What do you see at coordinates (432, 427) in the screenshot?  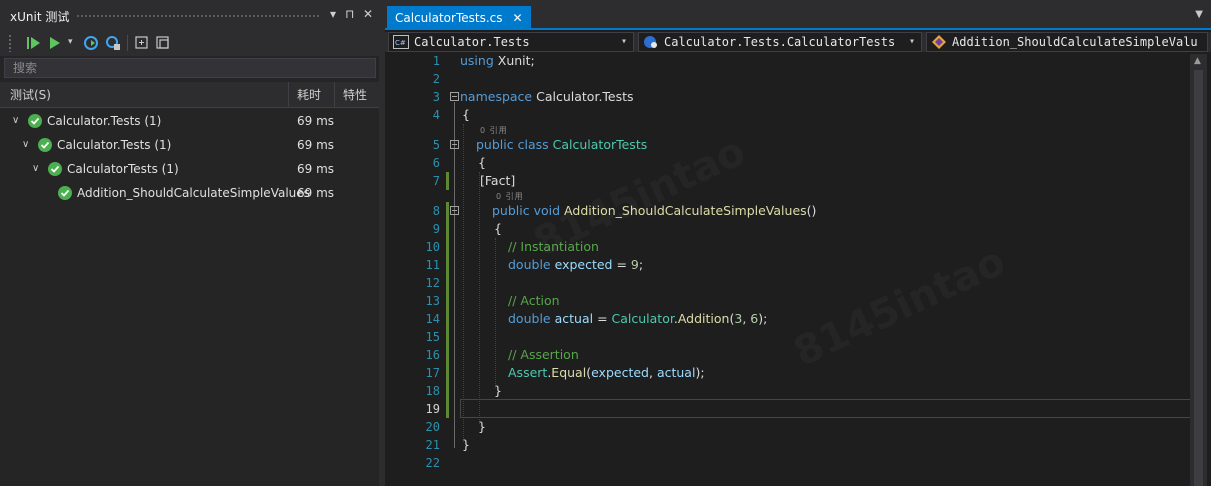 I see `line-number: 20` at bounding box center [432, 427].